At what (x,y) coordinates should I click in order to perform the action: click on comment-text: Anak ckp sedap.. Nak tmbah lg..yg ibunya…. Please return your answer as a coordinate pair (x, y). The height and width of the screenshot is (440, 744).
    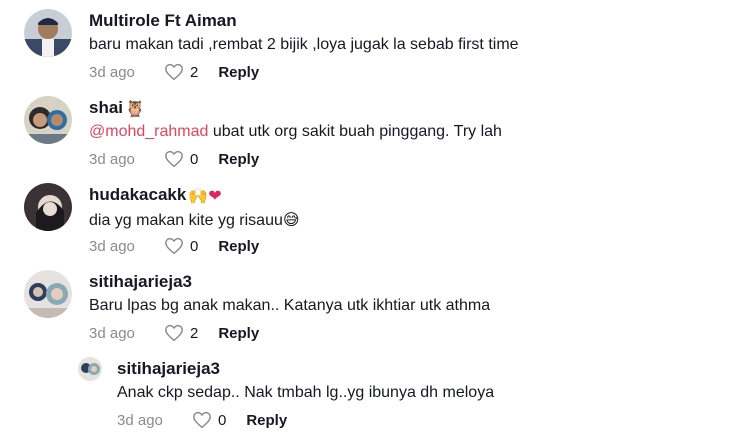
    Looking at the image, I should click on (305, 393).